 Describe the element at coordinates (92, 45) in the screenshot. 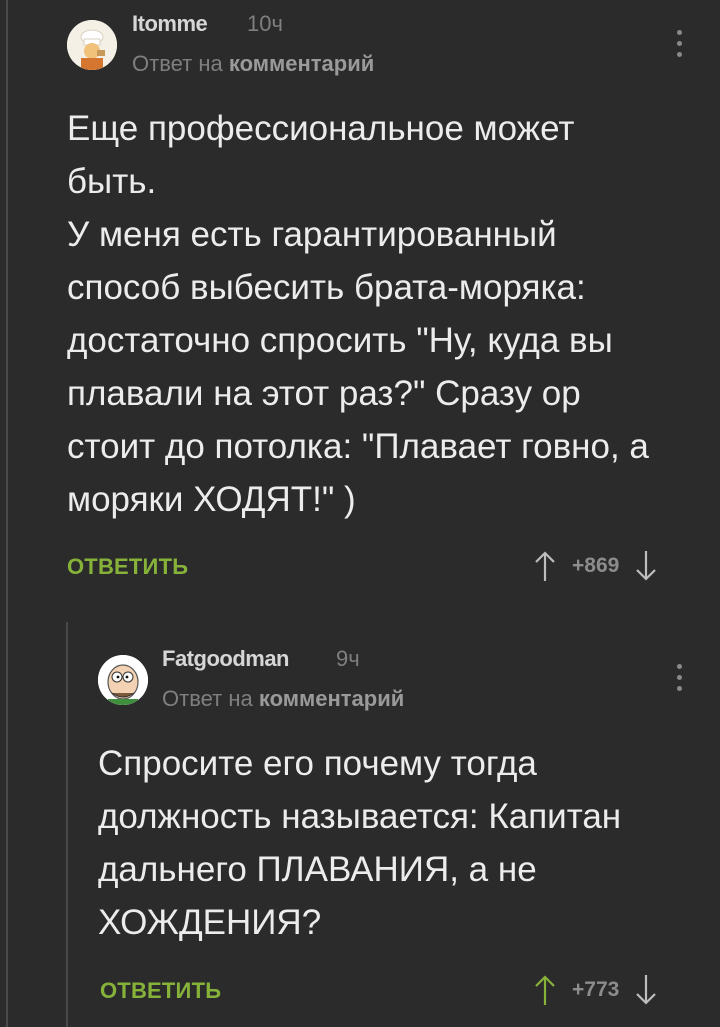

I see `chef-avatar-icon` at that location.